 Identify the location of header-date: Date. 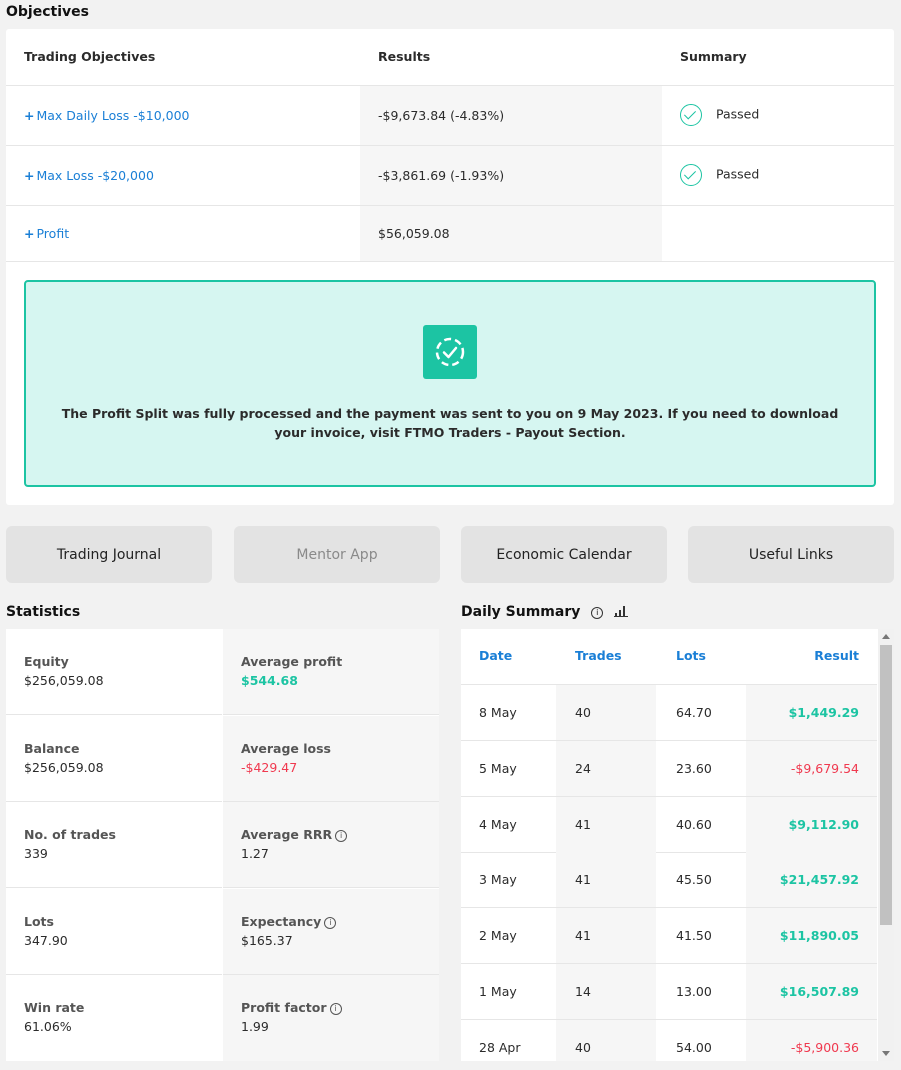
(495, 655).